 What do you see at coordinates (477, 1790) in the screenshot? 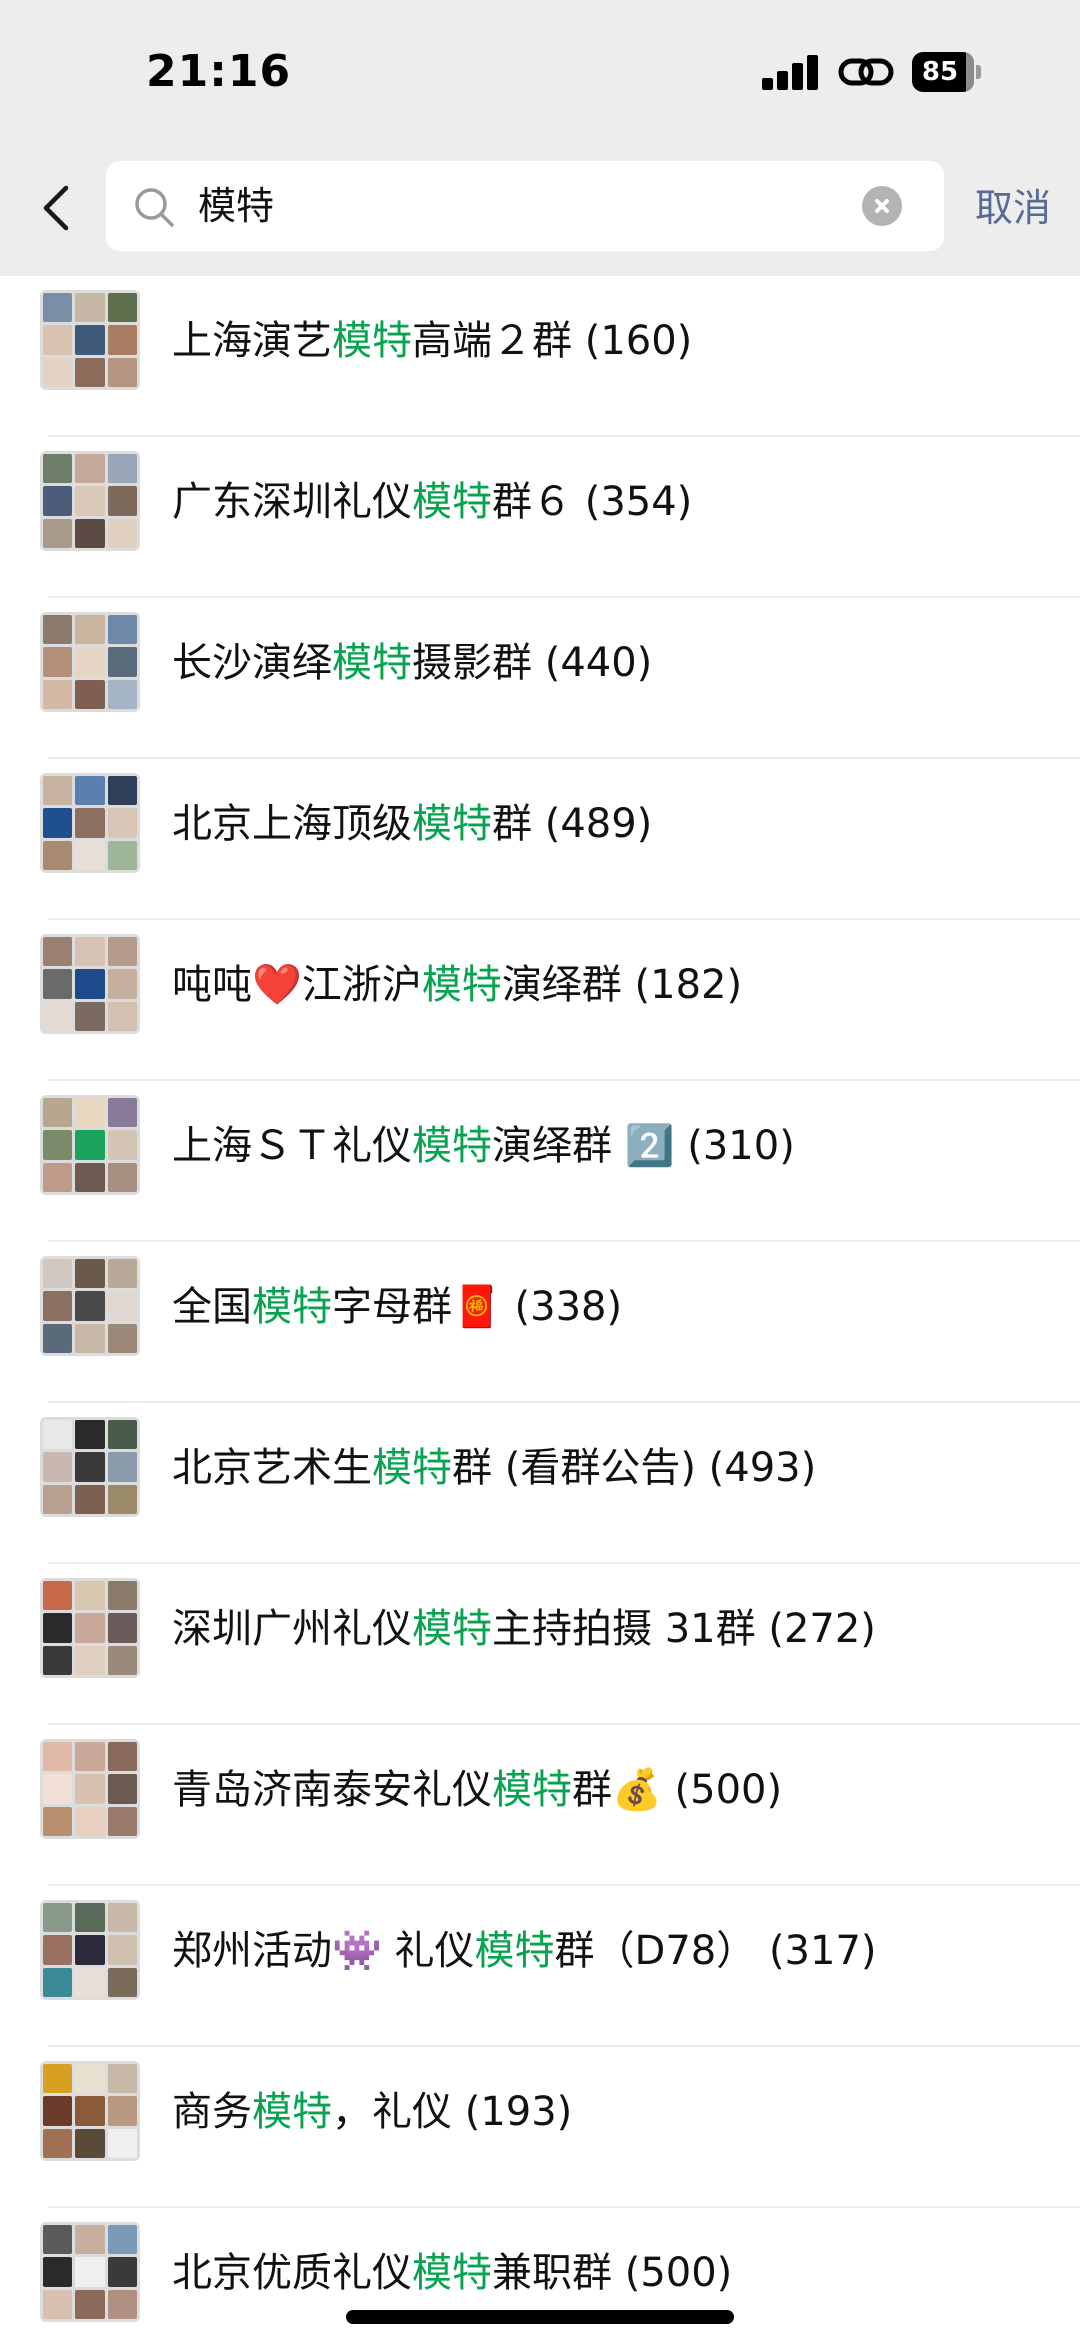
I see `group-name: 青岛济南泰安礼仪模特群💰 (500)` at bounding box center [477, 1790].